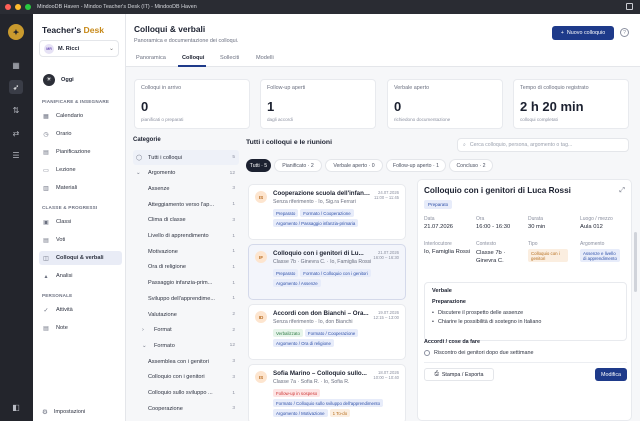 Image resolution: width=640 pixels, height=421 pixels. I want to click on field-label: Interlocutore, so click(438, 244).